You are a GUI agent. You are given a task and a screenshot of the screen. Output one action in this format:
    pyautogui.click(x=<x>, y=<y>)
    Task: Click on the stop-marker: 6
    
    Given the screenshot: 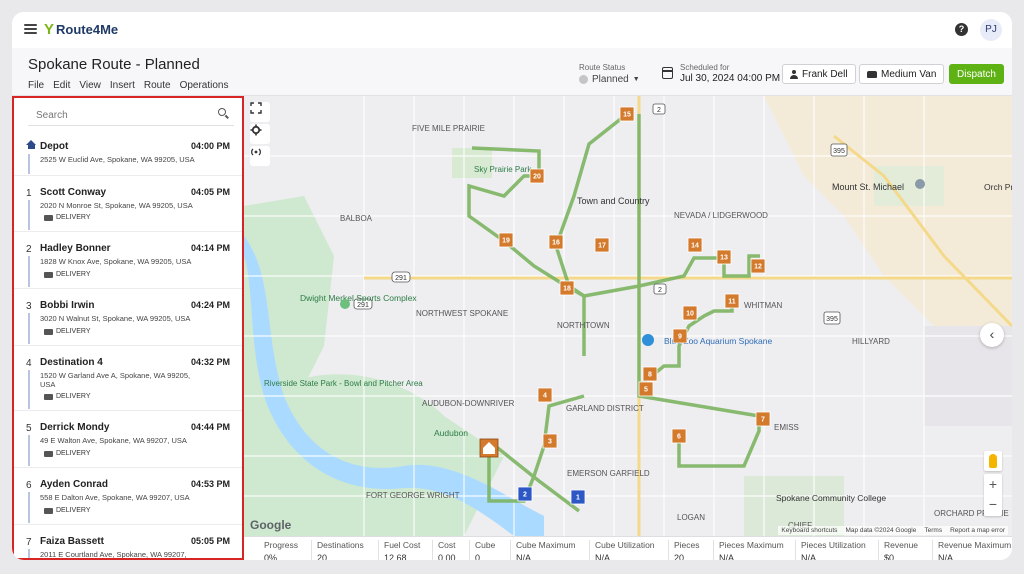 What is the action you would take?
    pyautogui.click(x=679, y=436)
    